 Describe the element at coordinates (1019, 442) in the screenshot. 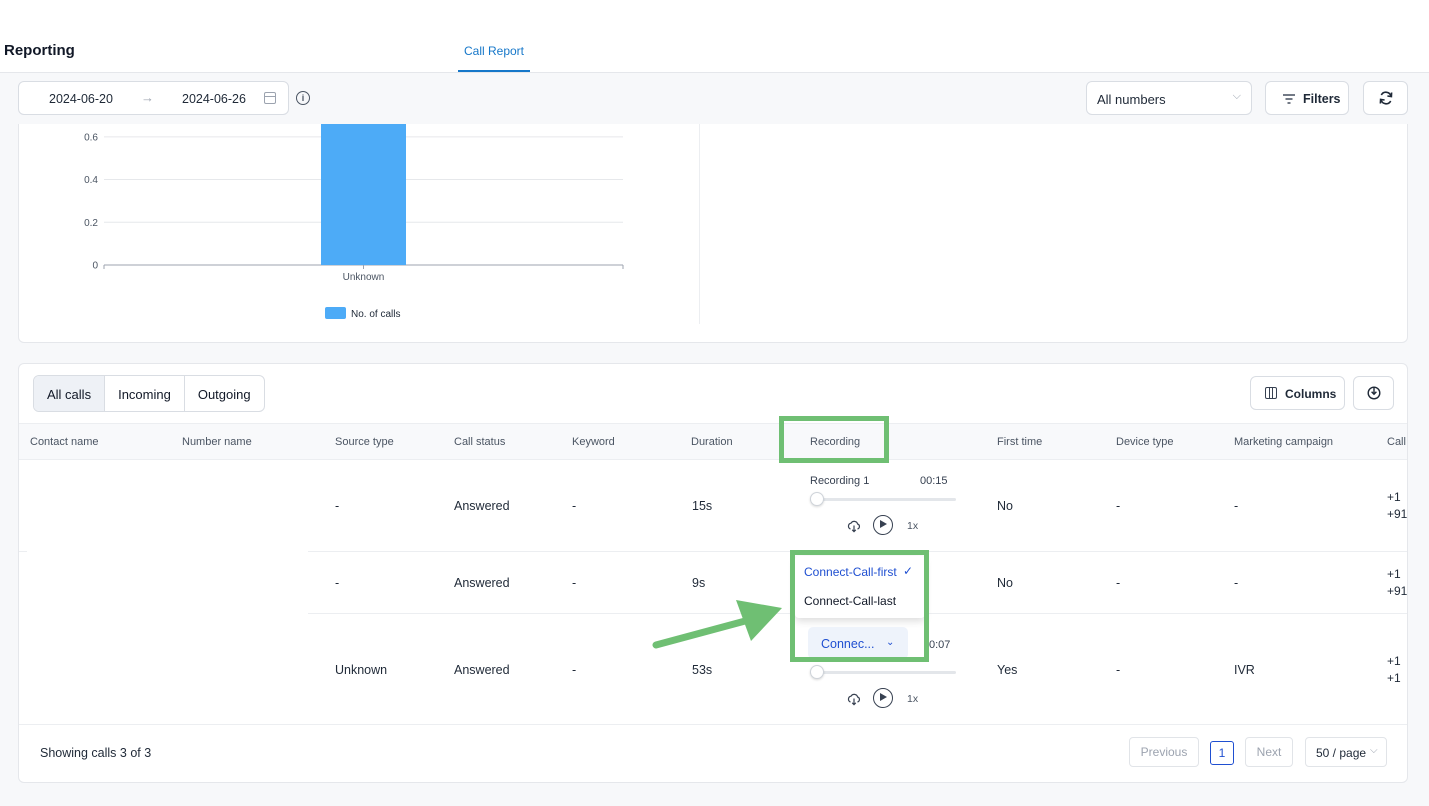

I see `header-first-time: First time` at that location.